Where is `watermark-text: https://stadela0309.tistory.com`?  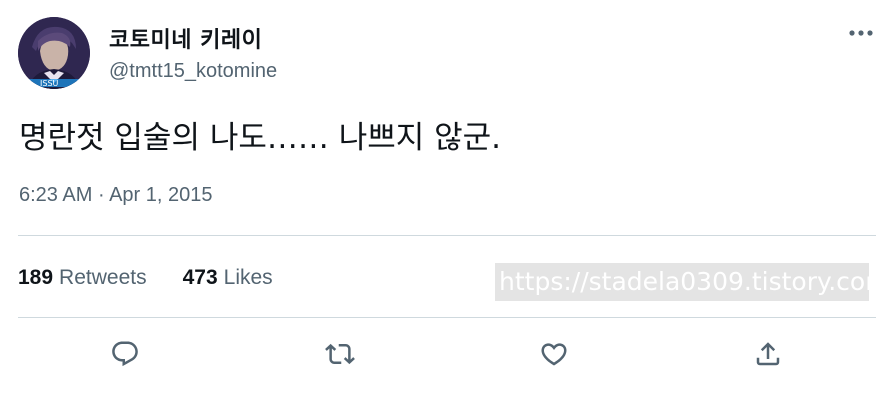
watermark-text: https://stadela0309.tistory.com is located at coordinates (682, 282).